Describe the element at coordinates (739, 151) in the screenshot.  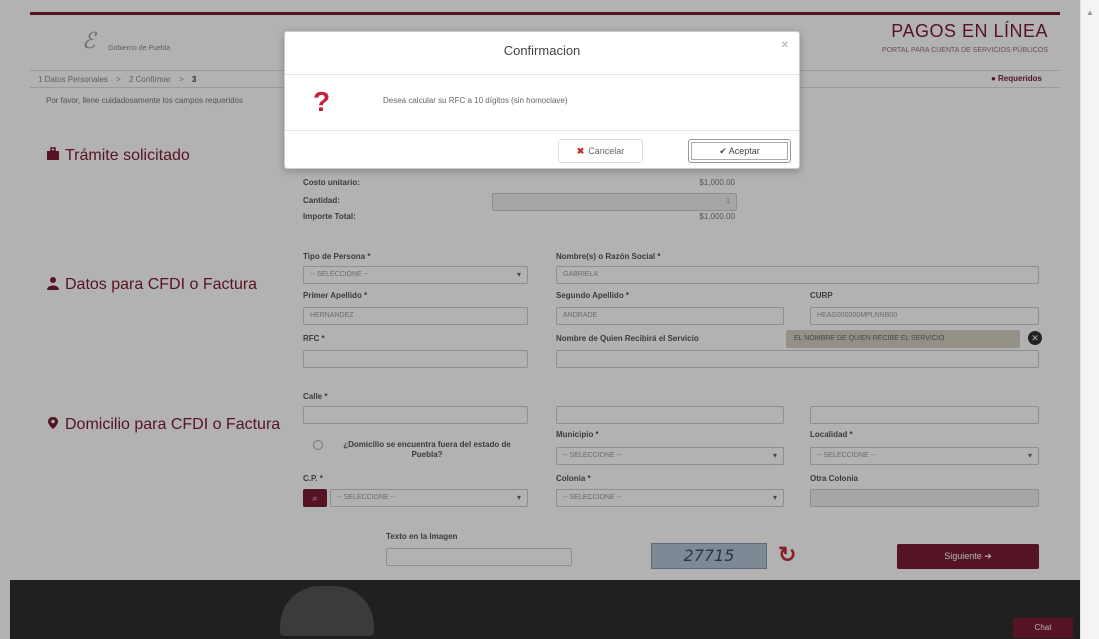
I see `accept-button: ✔ Aceptar` at that location.